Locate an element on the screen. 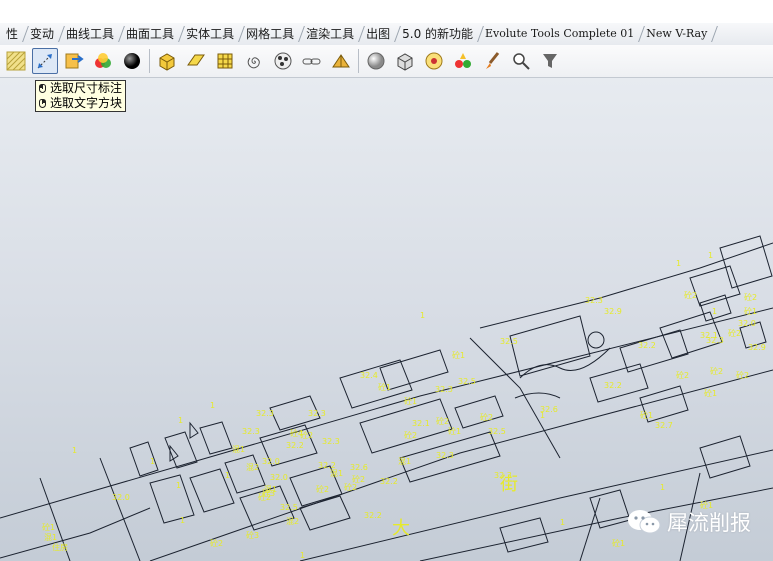 The height and width of the screenshot is (561, 773). watermark-text: 犀流削报 is located at coordinates (709, 523).